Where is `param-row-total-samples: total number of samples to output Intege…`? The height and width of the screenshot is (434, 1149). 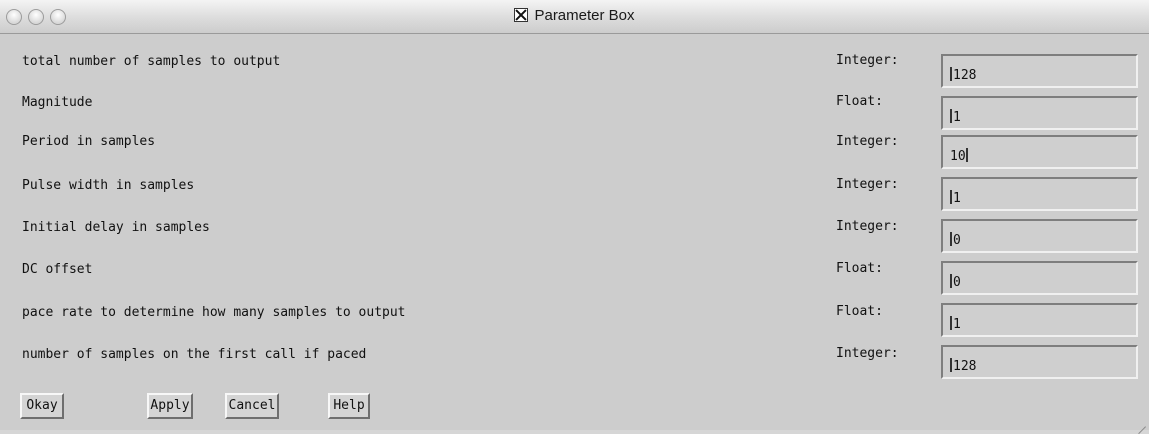 param-row-total-samples: total number of samples to output Intege… is located at coordinates (574, 61).